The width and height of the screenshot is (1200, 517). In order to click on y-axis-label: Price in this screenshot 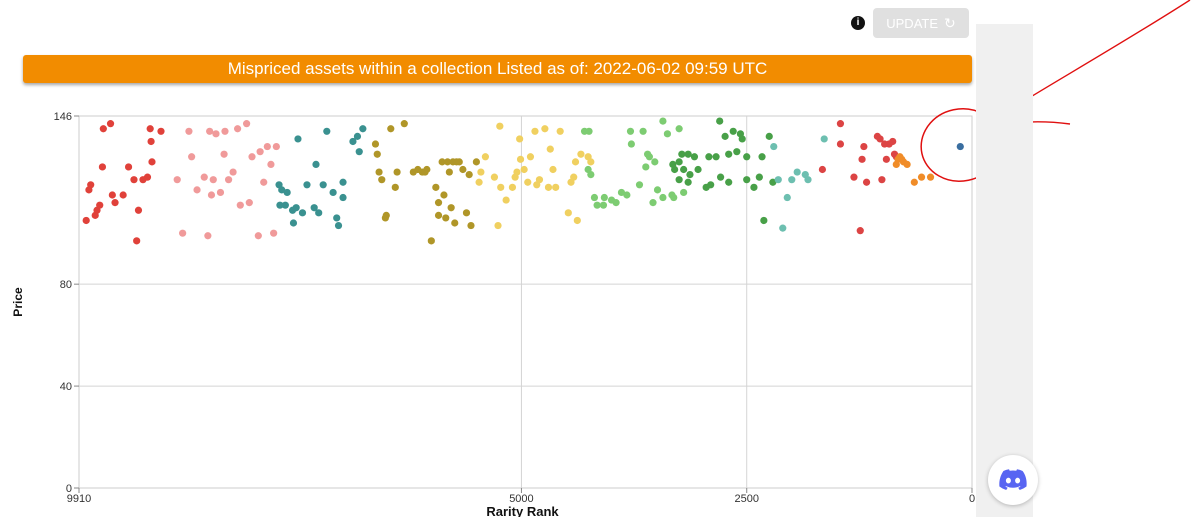, I will do `click(18, 302)`.